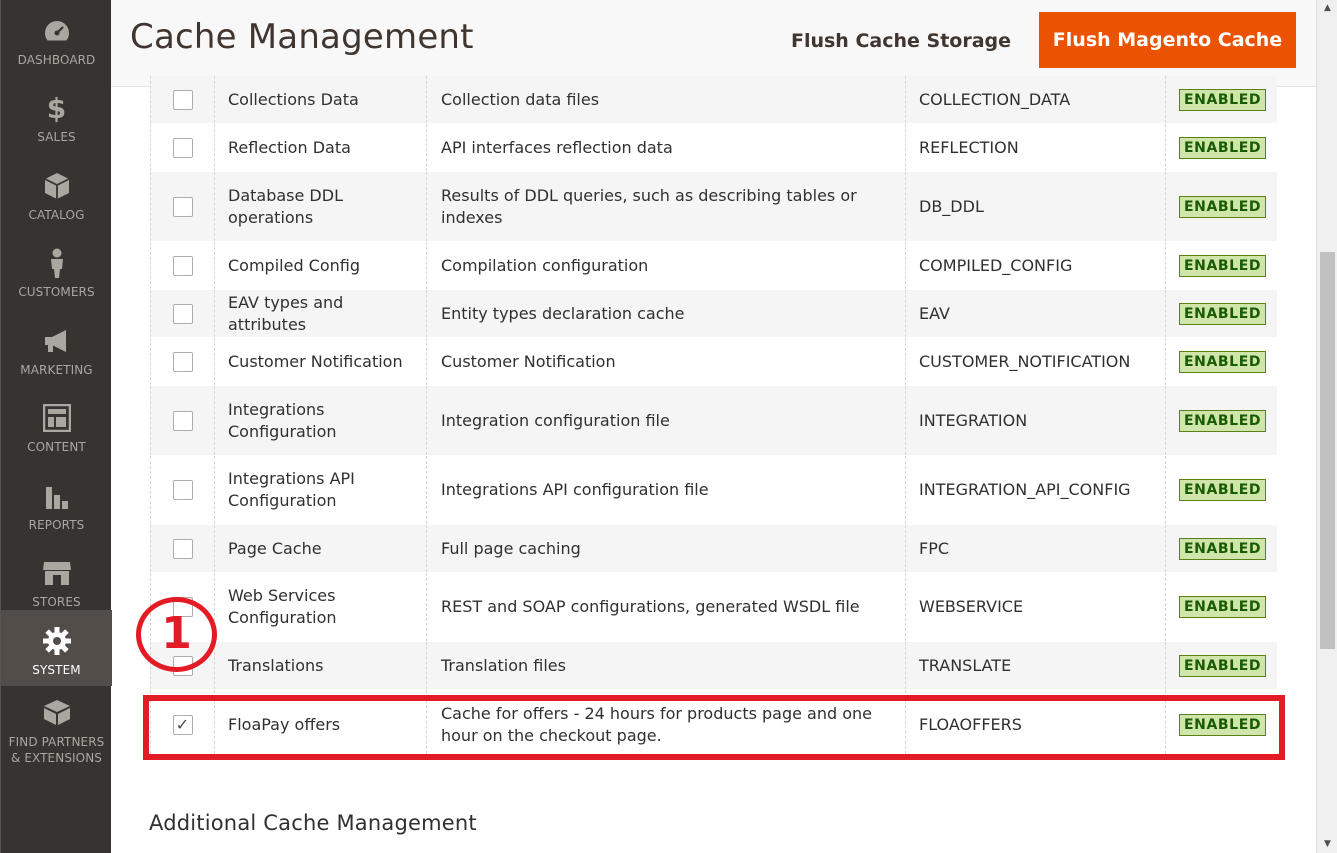 Image resolution: width=1337 pixels, height=853 pixels. What do you see at coordinates (666, 313) in the screenshot?
I see `cache-description: Entity types declaration cache` at bounding box center [666, 313].